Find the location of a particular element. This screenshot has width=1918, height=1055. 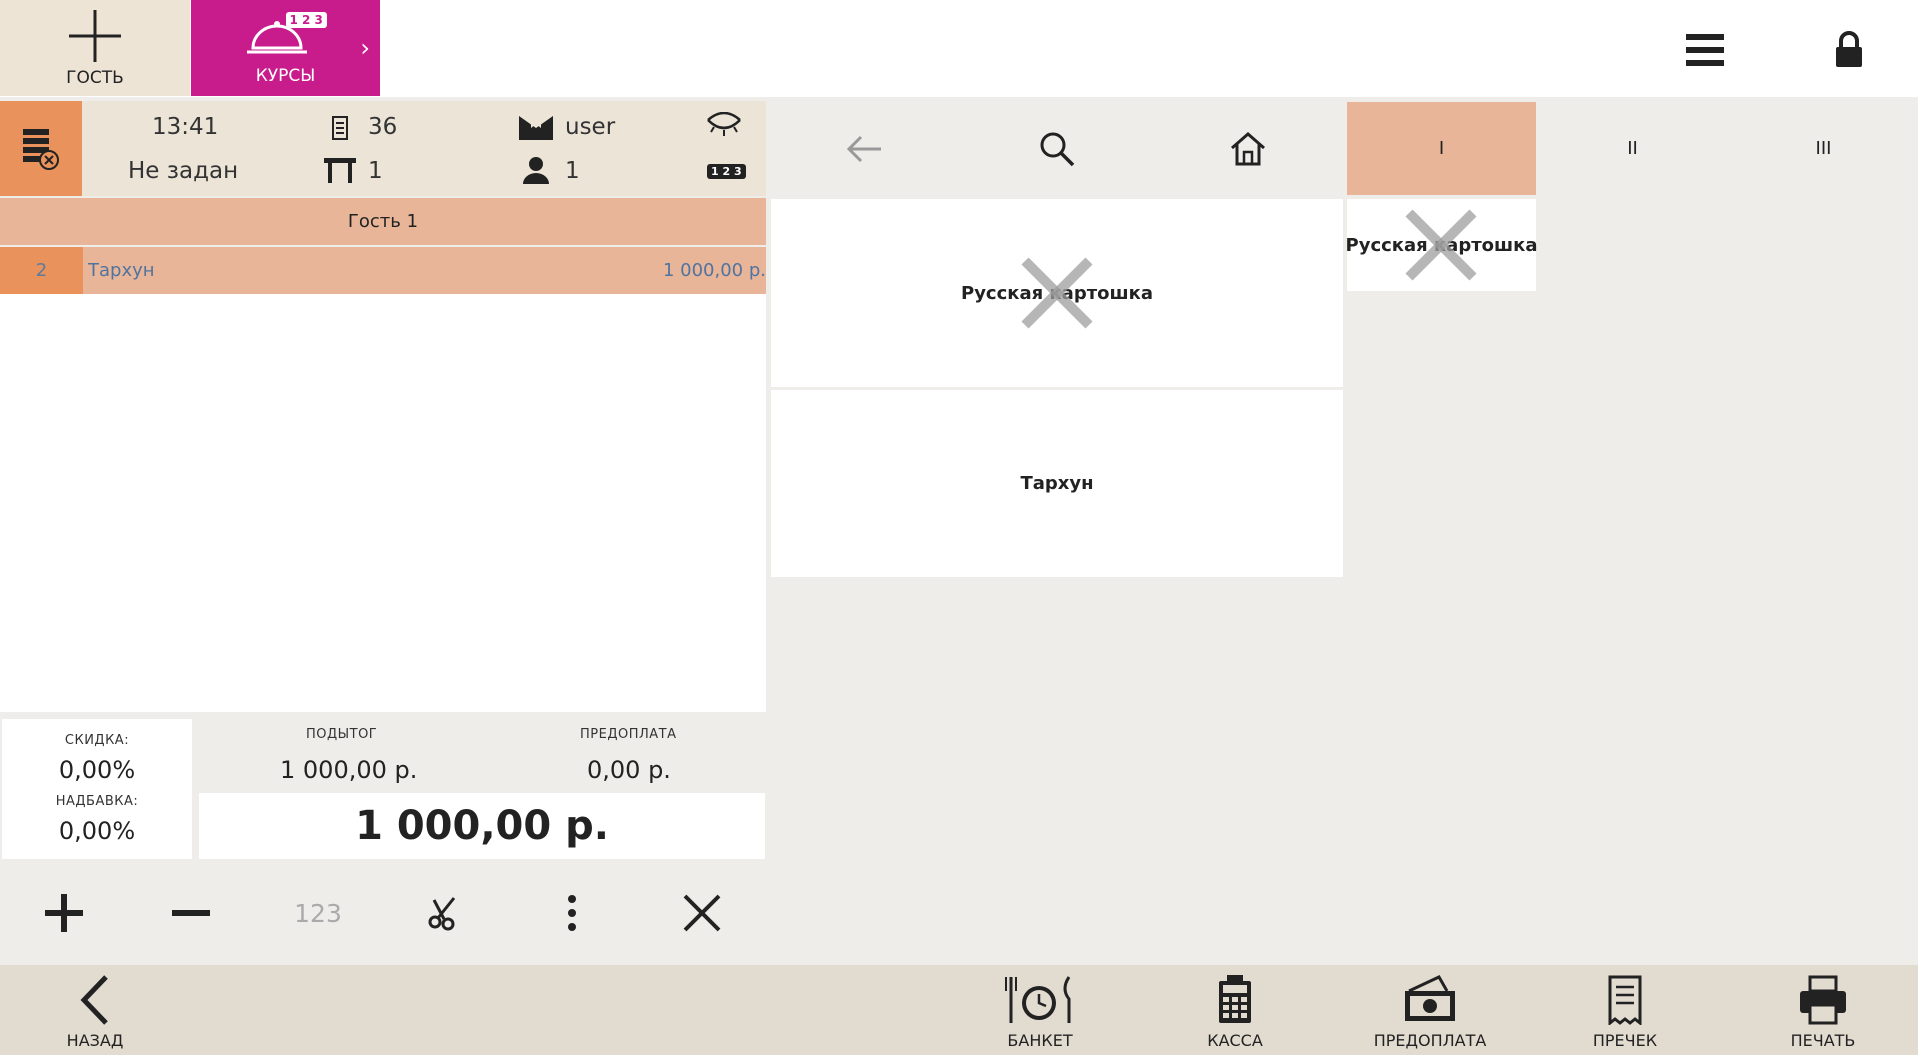

cash-button: КАССА is located at coordinates (1235, 1012).